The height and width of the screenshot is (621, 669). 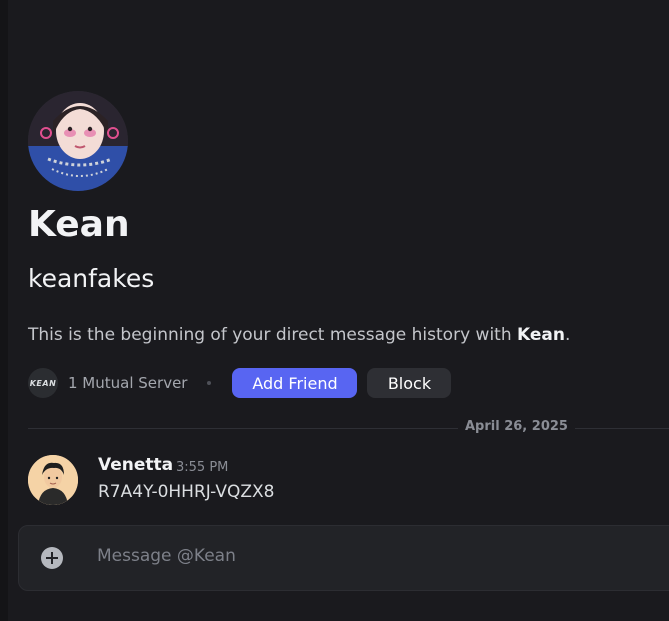 I want to click on mutual-server-icon: KEAN, so click(x=43, y=383).